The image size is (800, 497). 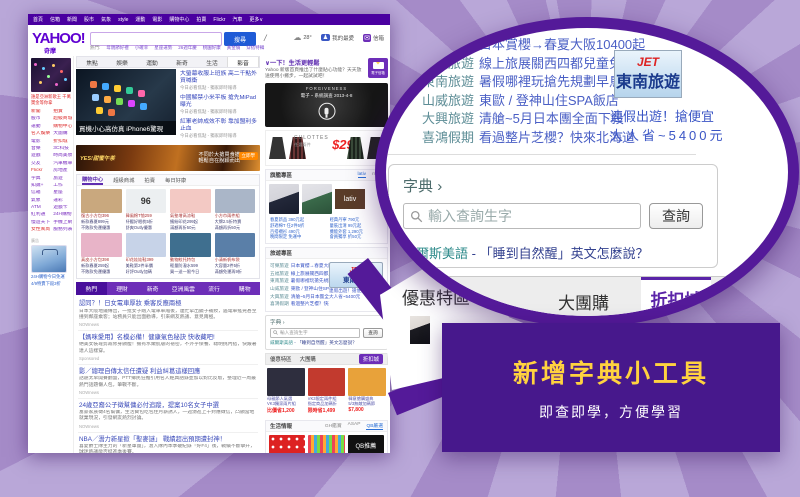 What do you see at coordinates (92, 62) in the screenshot?
I see `content-tab: 焦點` at bounding box center [92, 62].